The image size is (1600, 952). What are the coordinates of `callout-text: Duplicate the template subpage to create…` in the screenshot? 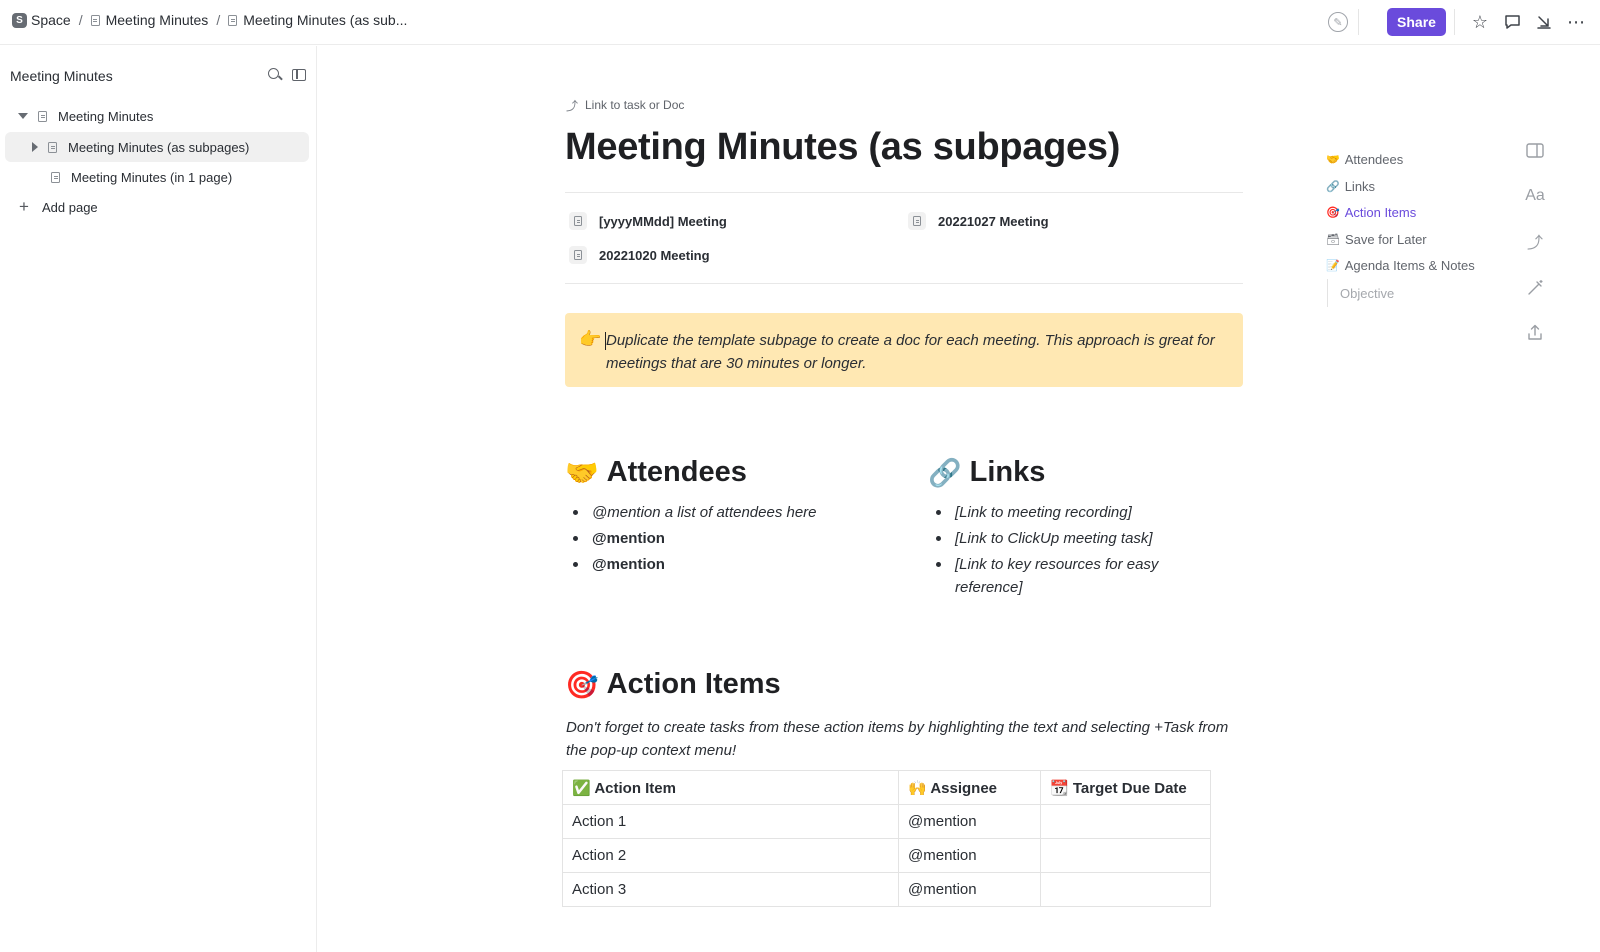 It's located at (915, 352).